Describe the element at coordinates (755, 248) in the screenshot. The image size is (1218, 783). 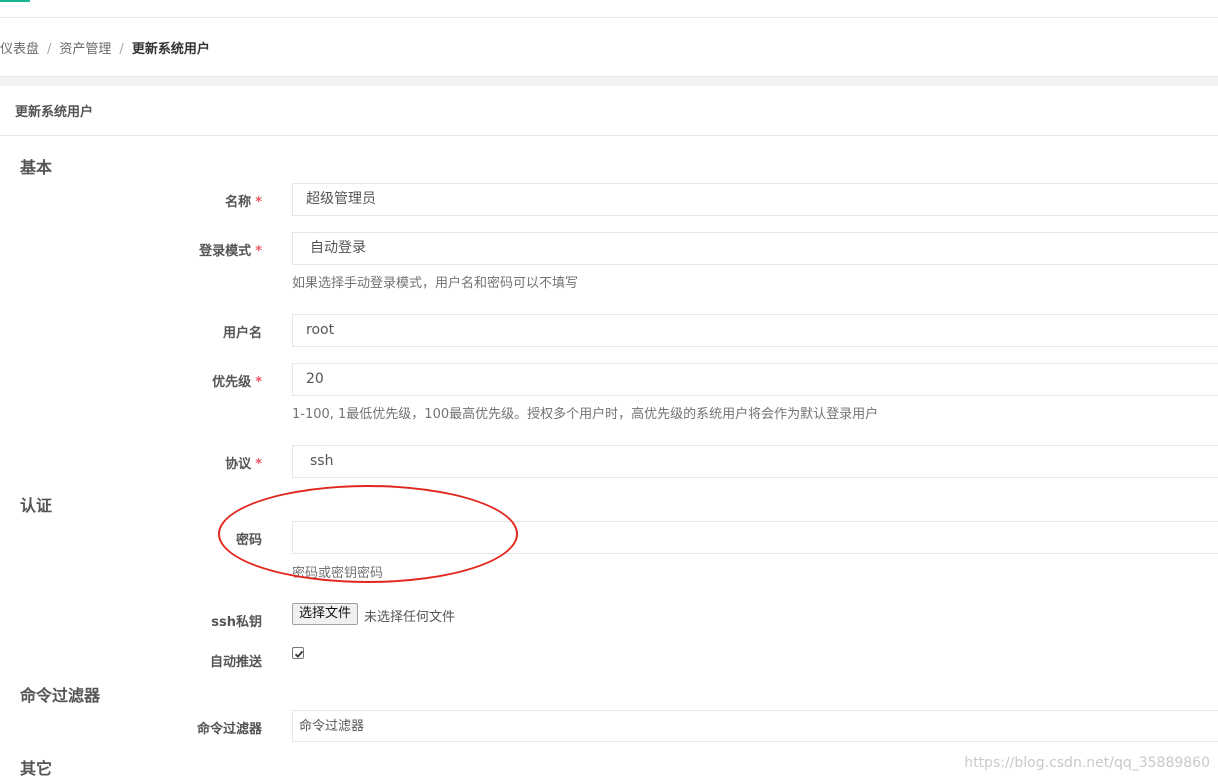
I see `login-mode-select: 自动登录` at that location.